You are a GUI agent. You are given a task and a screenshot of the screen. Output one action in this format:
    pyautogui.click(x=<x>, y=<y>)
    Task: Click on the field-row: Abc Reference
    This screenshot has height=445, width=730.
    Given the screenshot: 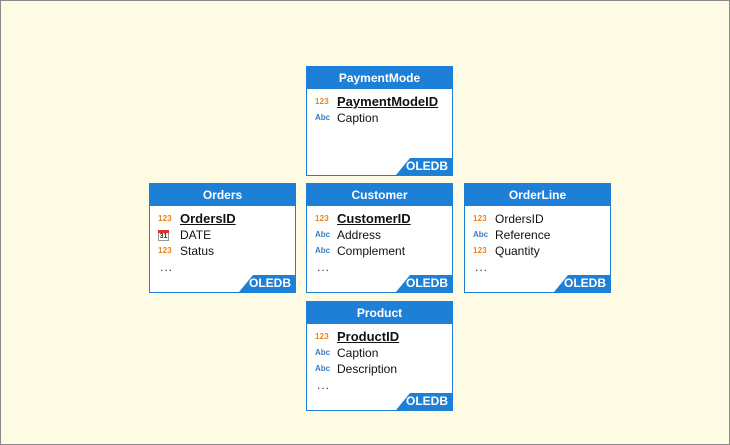 What is the action you would take?
    pyautogui.click(x=541, y=235)
    